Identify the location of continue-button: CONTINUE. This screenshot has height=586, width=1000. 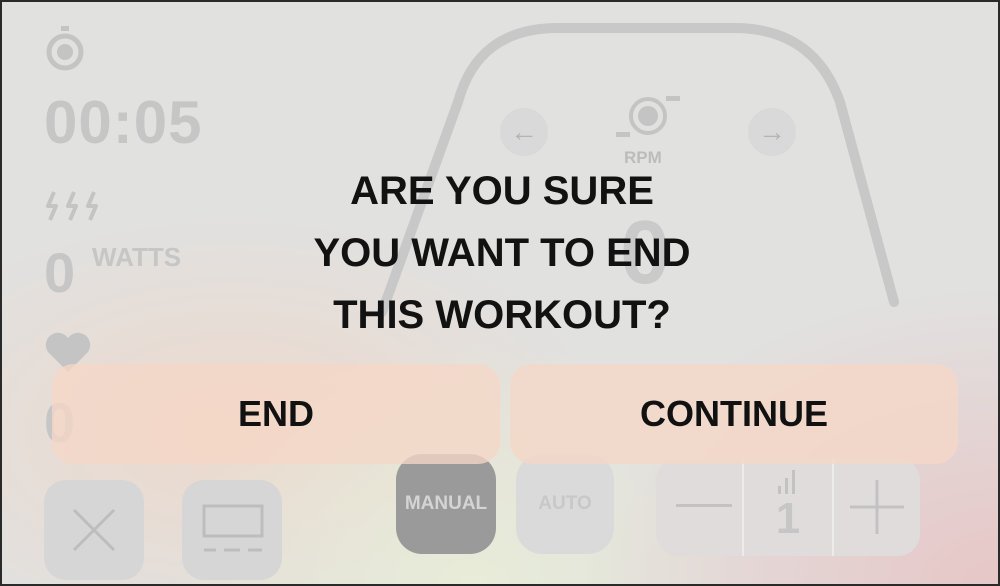
(734, 414).